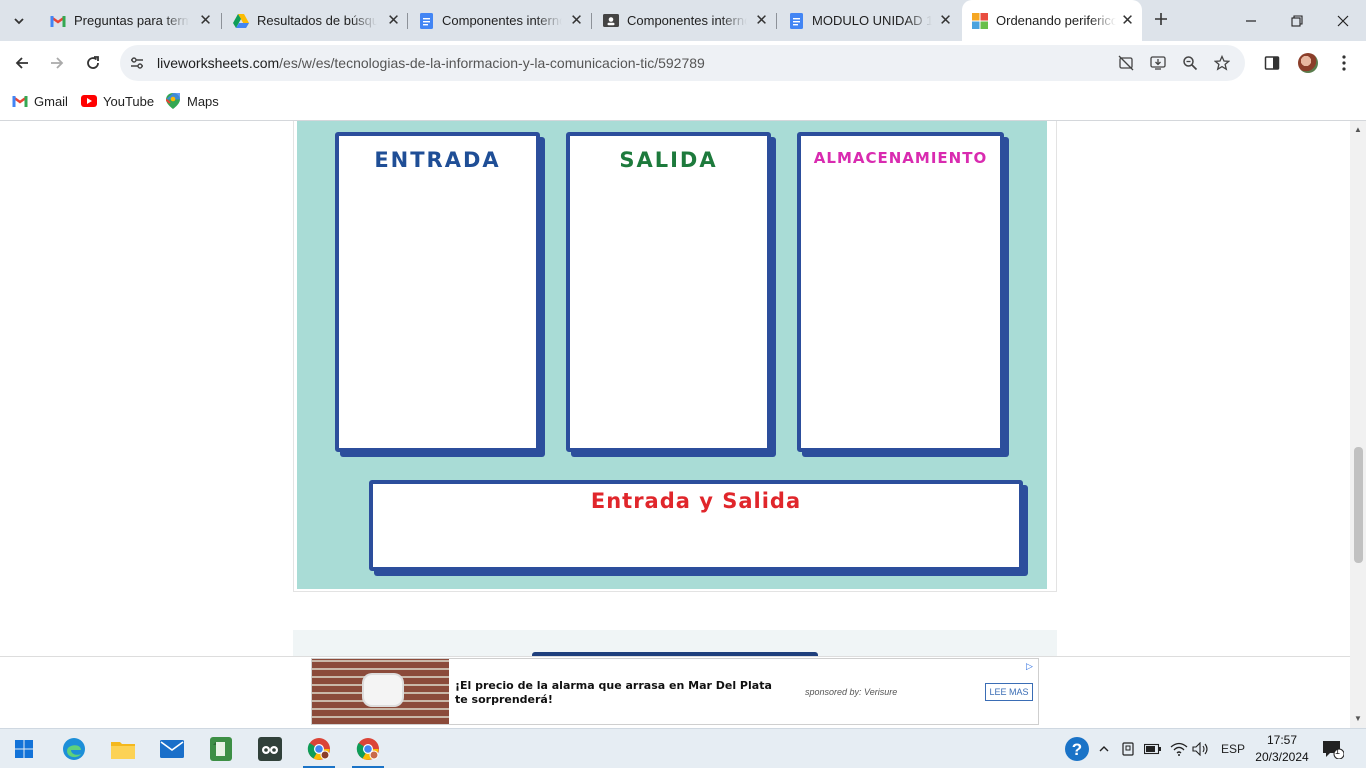 The width and height of the screenshot is (1366, 769). What do you see at coordinates (437, 292) in the screenshot?
I see `drop-zone-entrada: ENTRADA` at bounding box center [437, 292].